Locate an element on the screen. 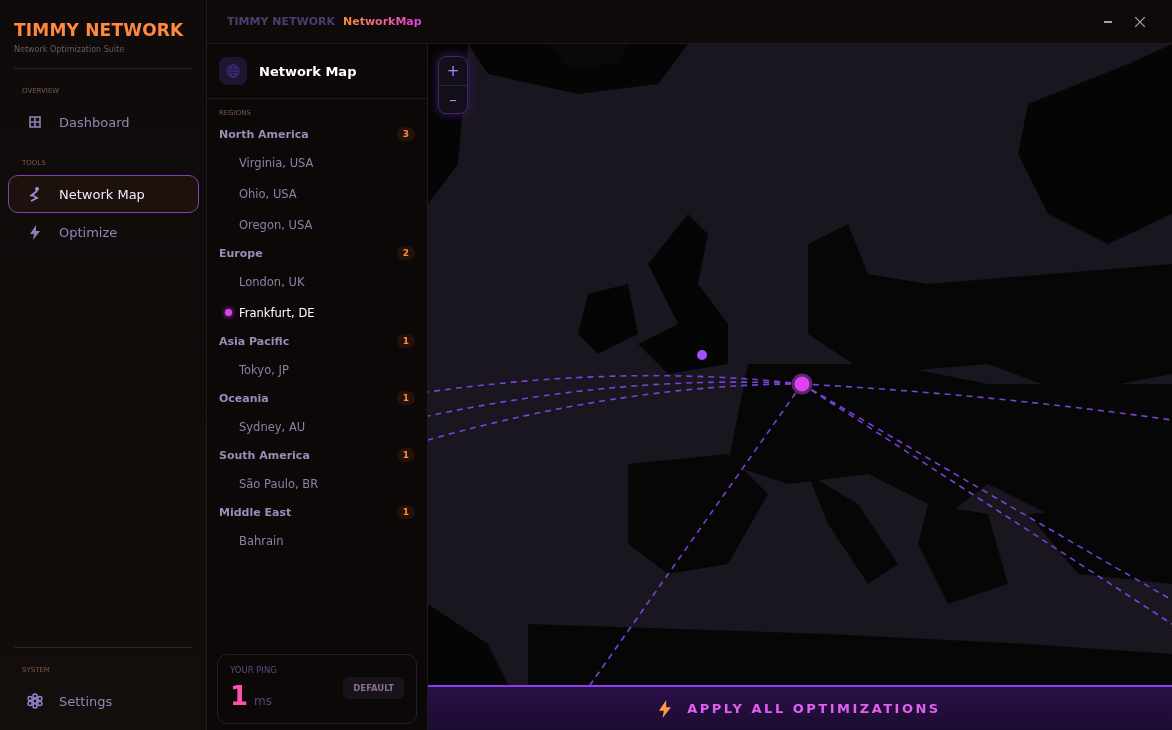  globe-icon is located at coordinates (233, 71).